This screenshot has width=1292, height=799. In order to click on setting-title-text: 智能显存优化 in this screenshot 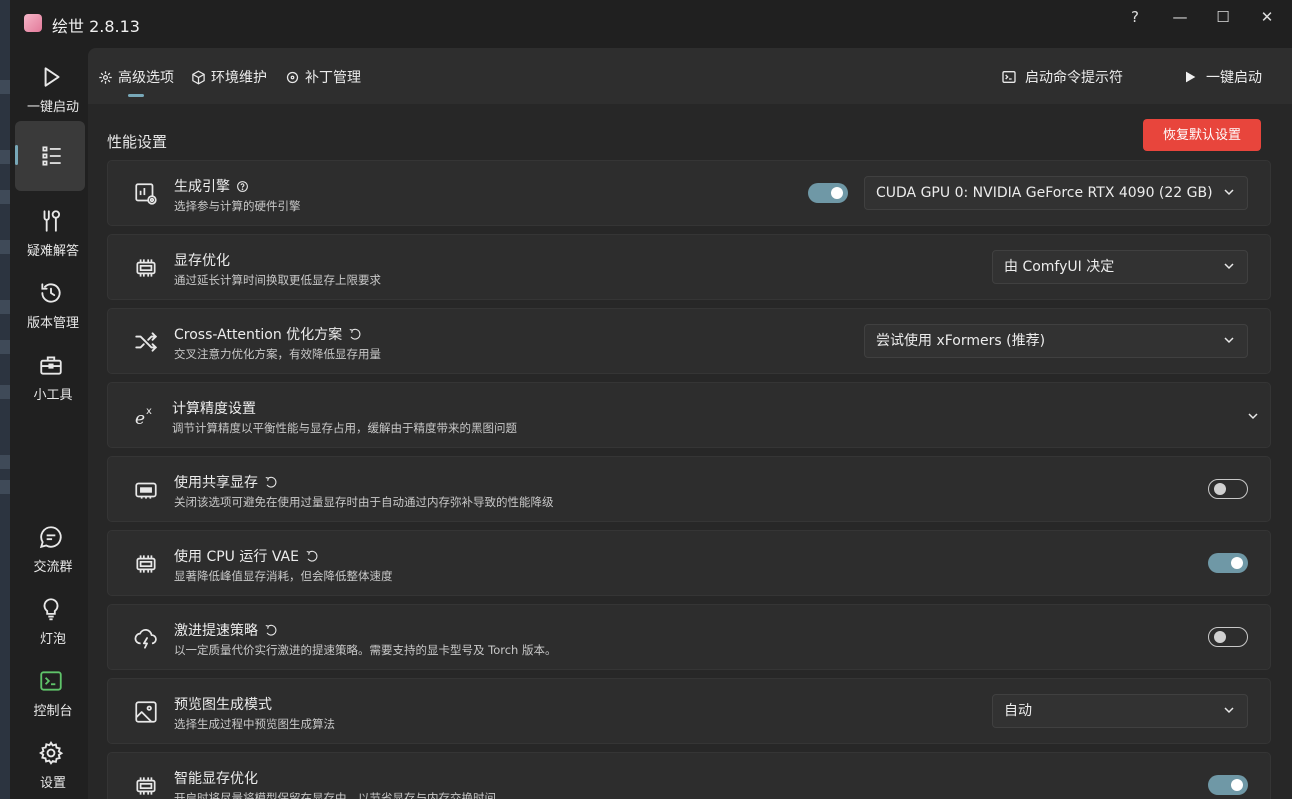, I will do `click(216, 779)`.